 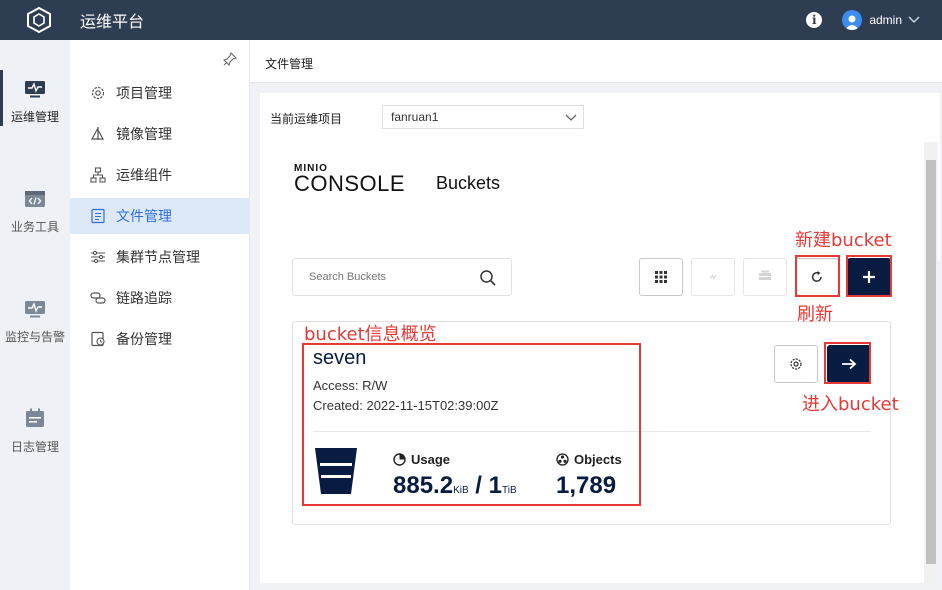 What do you see at coordinates (35, 199) in the screenshot?
I see `code-window-icon` at bounding box center [35, 199].